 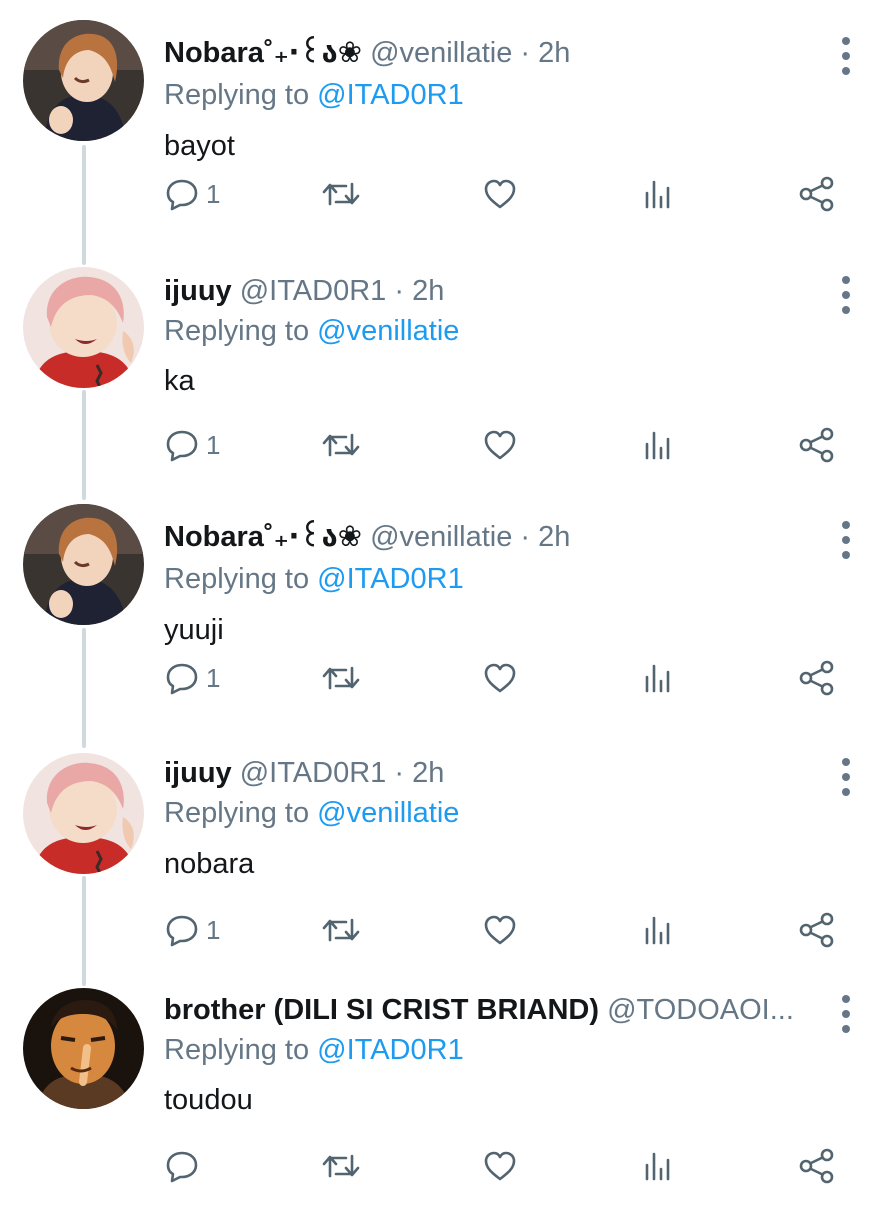 I want to click on tweet-header: Nobara˚₊‧꒰ა❀ @venillatie · 2h, so click(x=493, y=53).